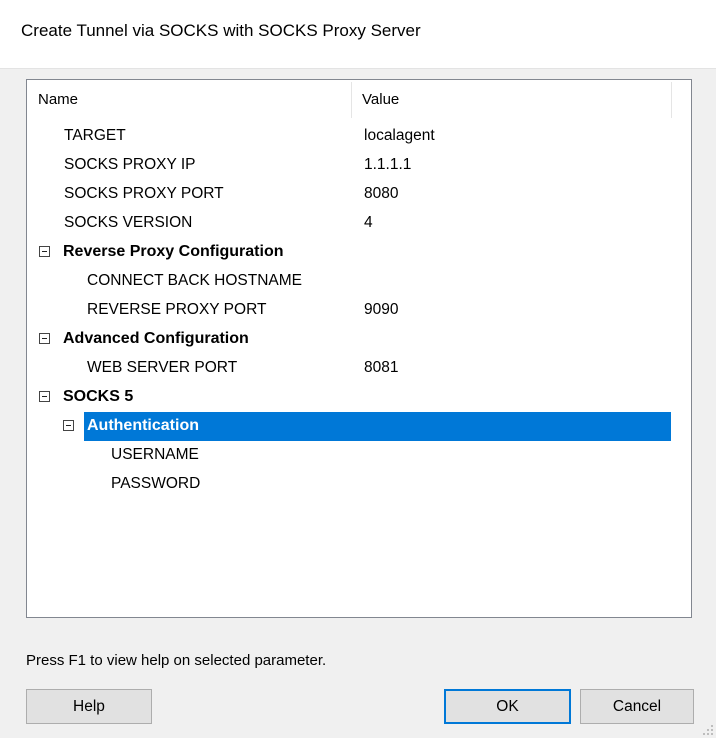  What do you see at coordinates (359, 101) in the screenshot?
I see `tree-header: Name Value` at bounding box center [359, 101].